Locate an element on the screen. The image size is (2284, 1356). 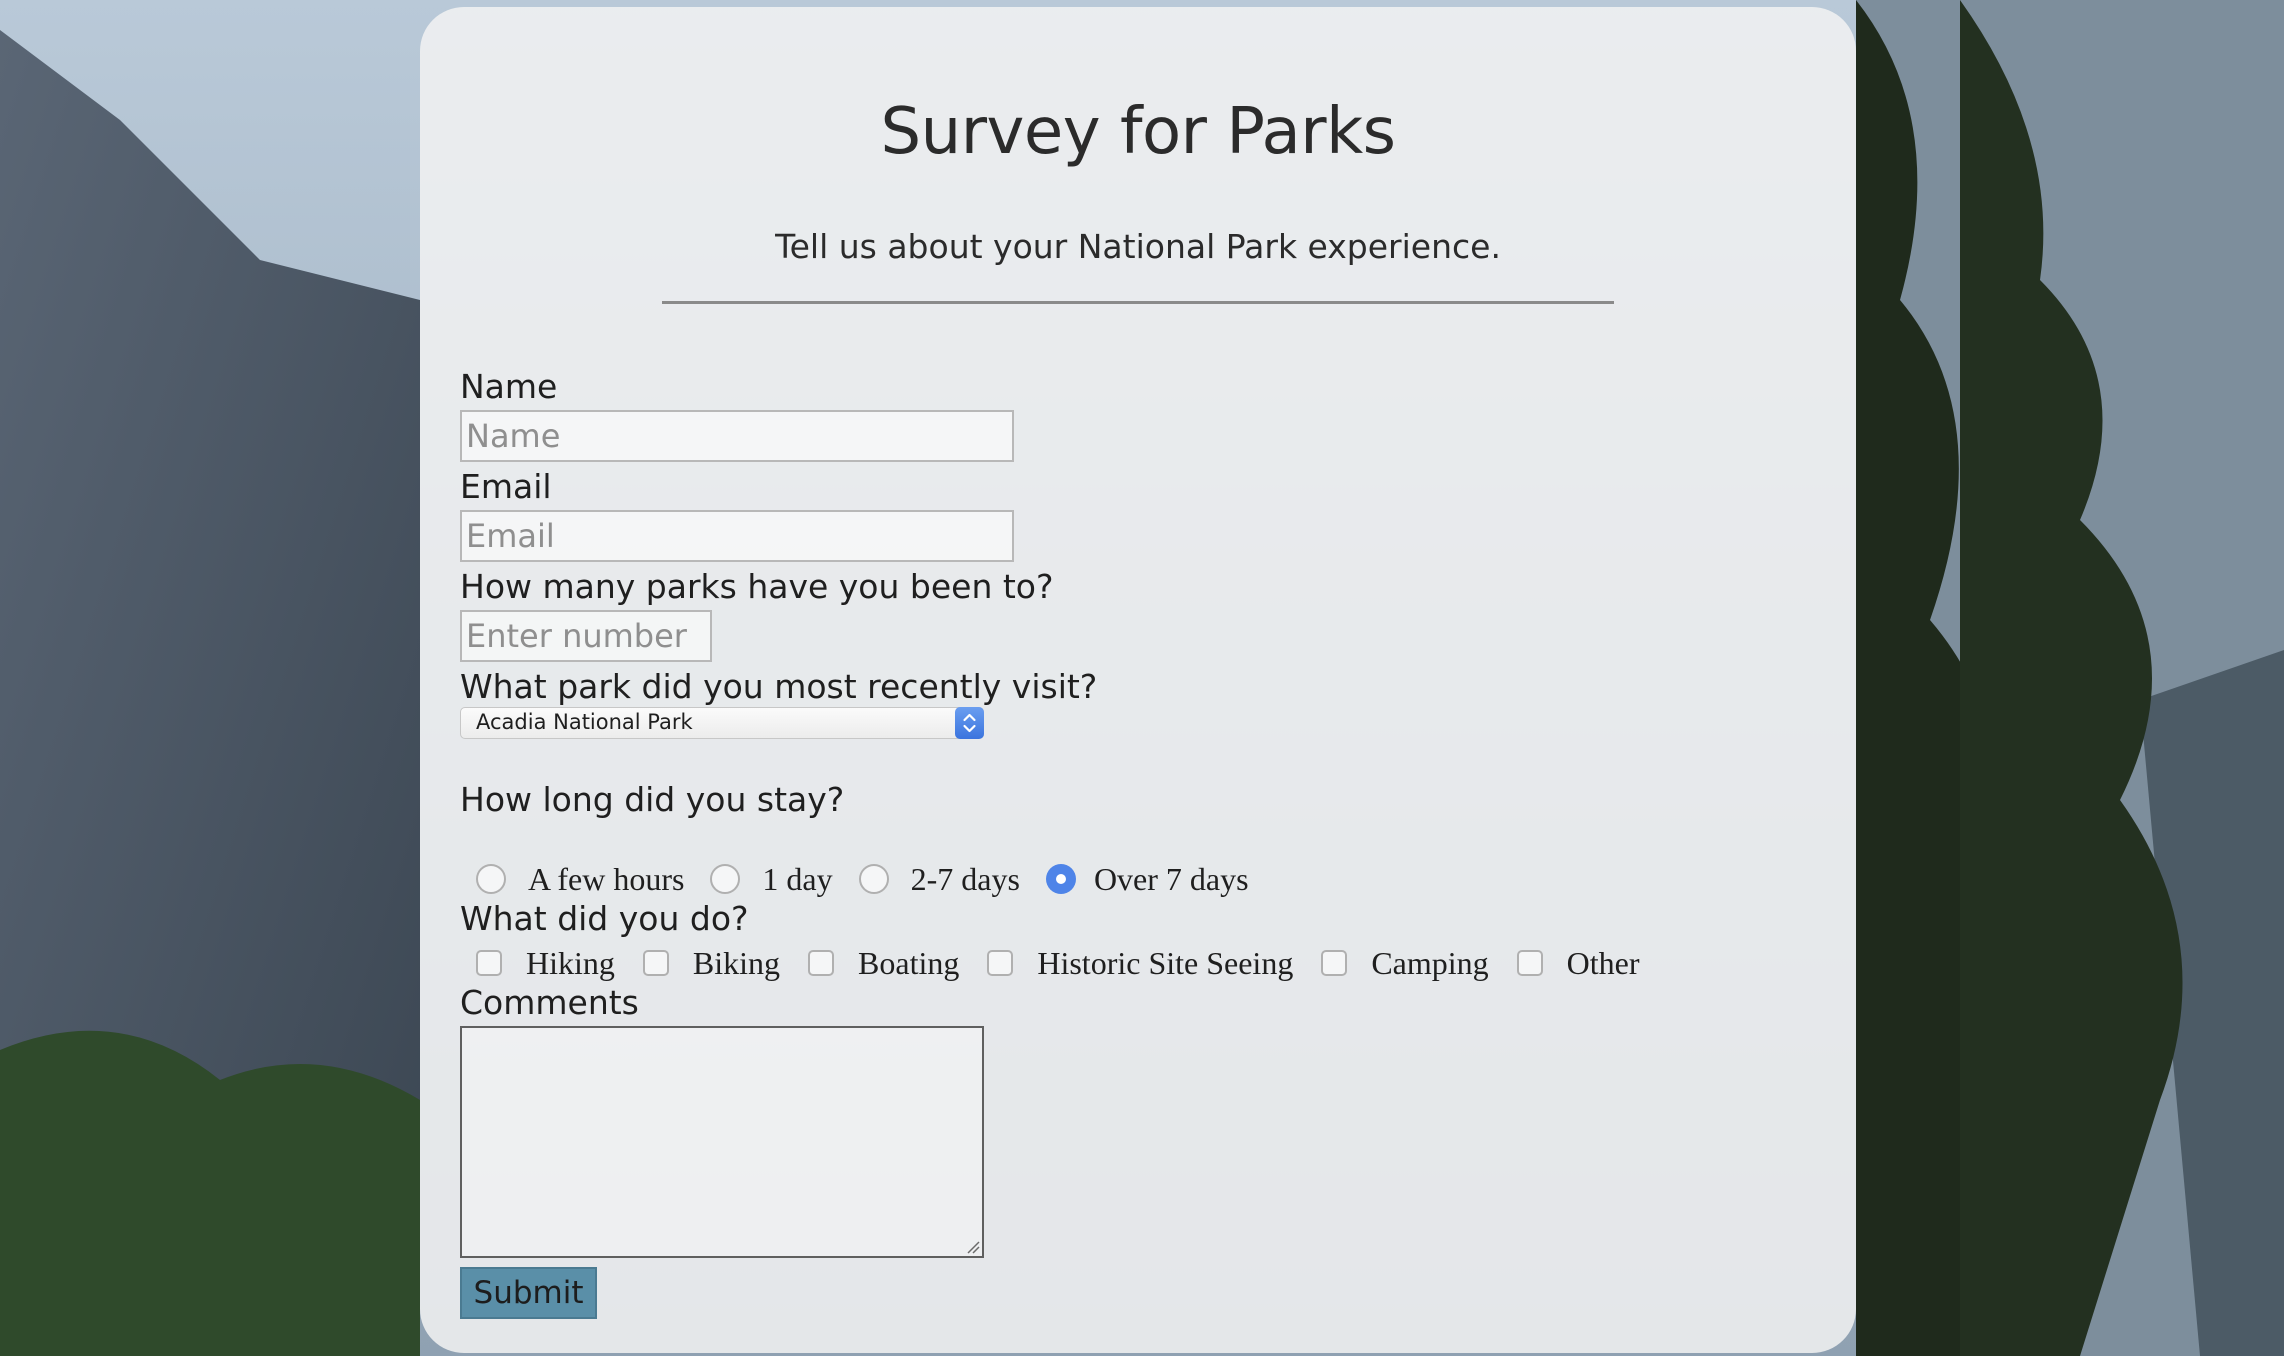
name-input is located at coordinates (737, 436).